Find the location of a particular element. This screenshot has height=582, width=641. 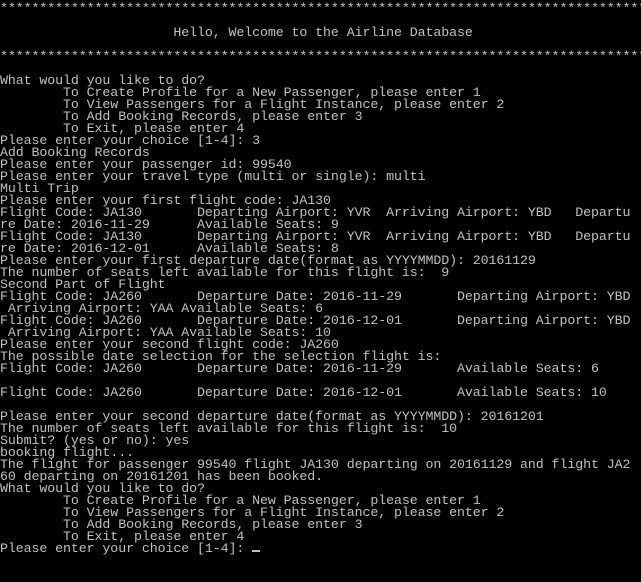

text-cursor is located at coordinates (256, 551).